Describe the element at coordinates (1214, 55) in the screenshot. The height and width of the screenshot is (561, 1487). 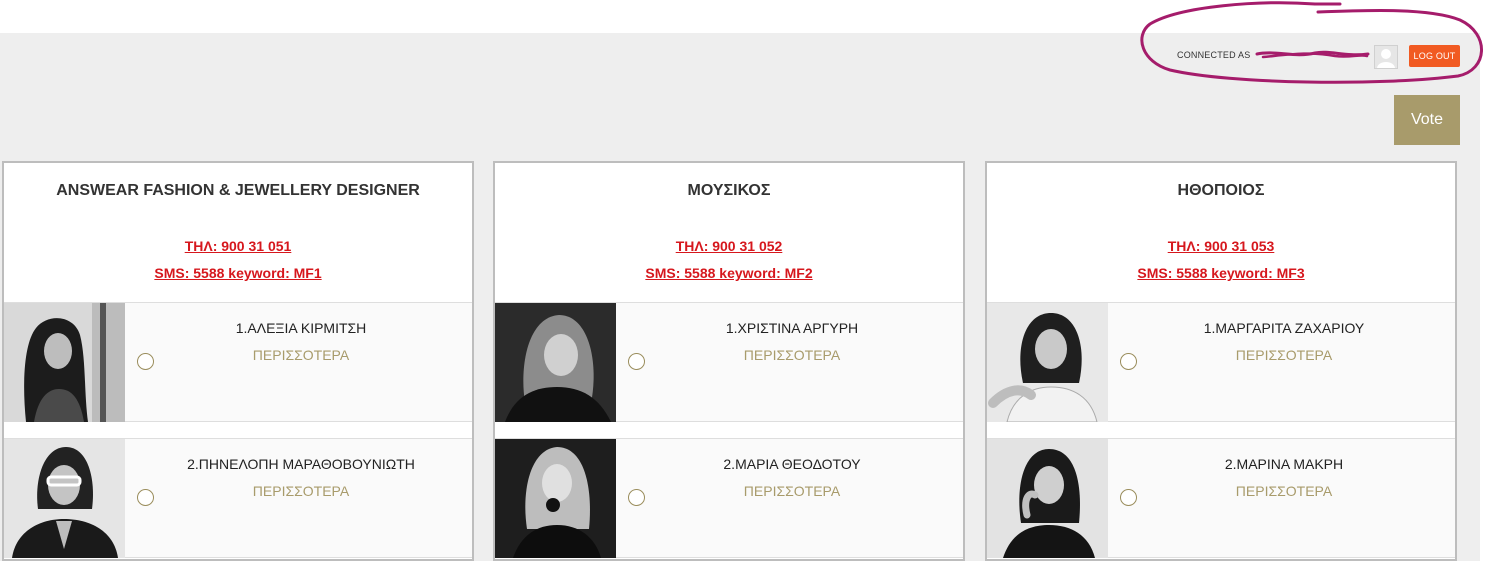
I see `connected-as-label: CONNECTED AS` at that location.